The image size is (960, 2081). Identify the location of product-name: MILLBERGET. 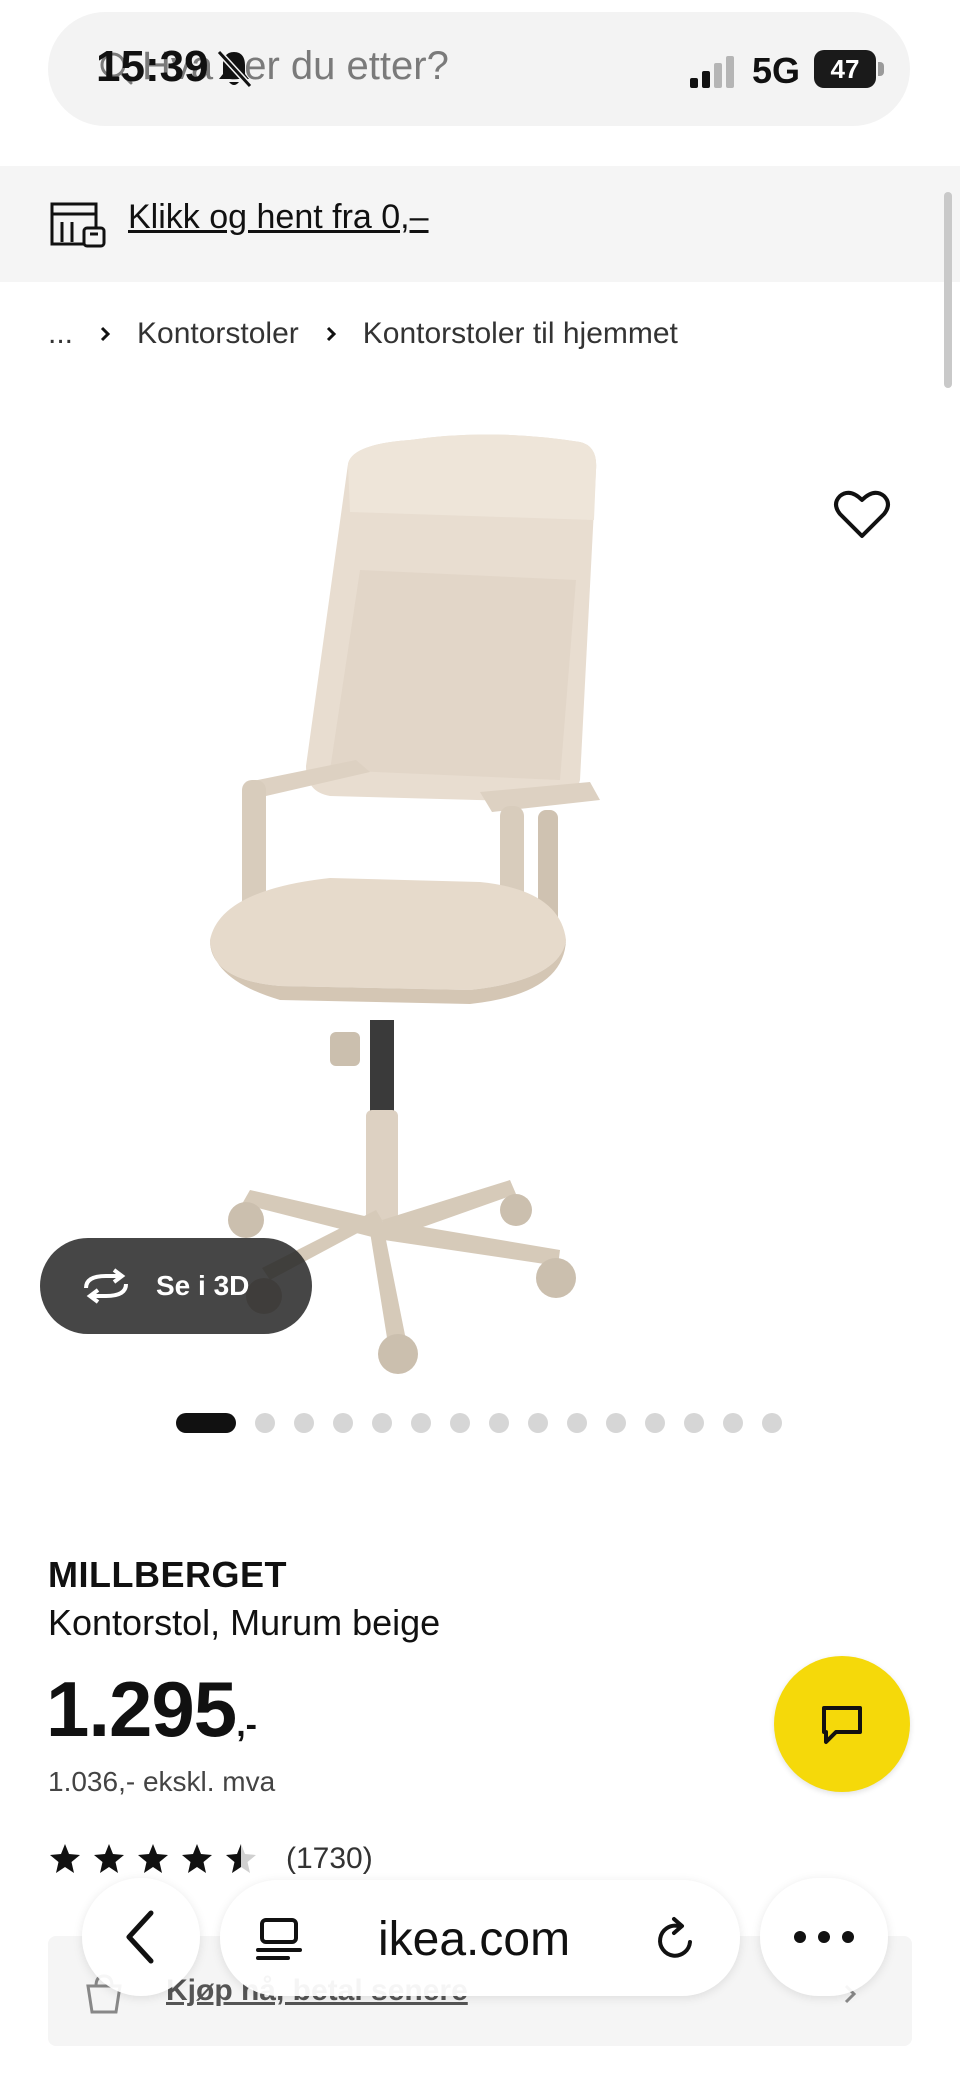
(167, 1574).